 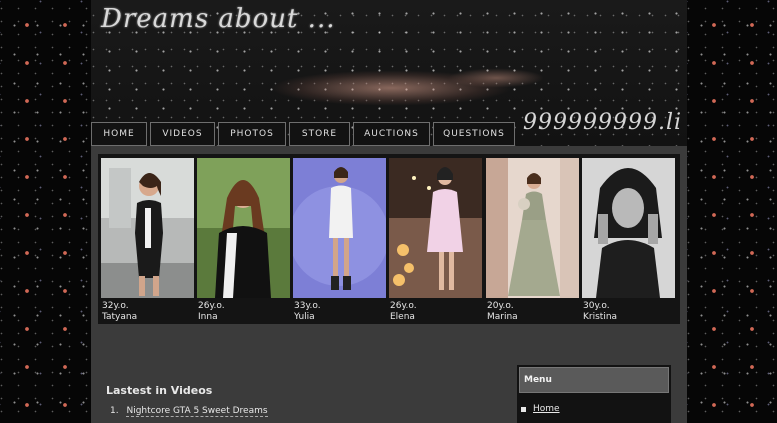 I want to click on profile-card: 20y.o. Marina, so click(x=532, y=240).